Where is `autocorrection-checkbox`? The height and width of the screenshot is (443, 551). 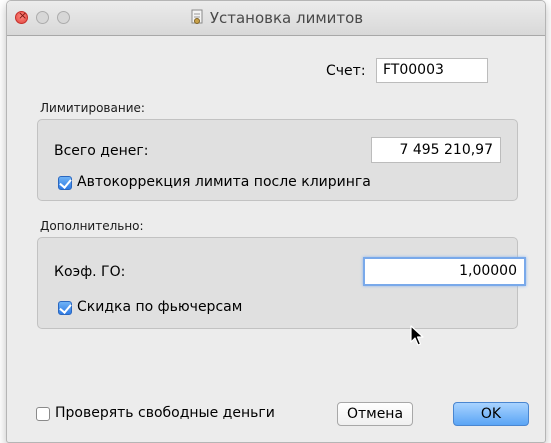
autocorrection-checkbox is located at coordinates (65, 183).